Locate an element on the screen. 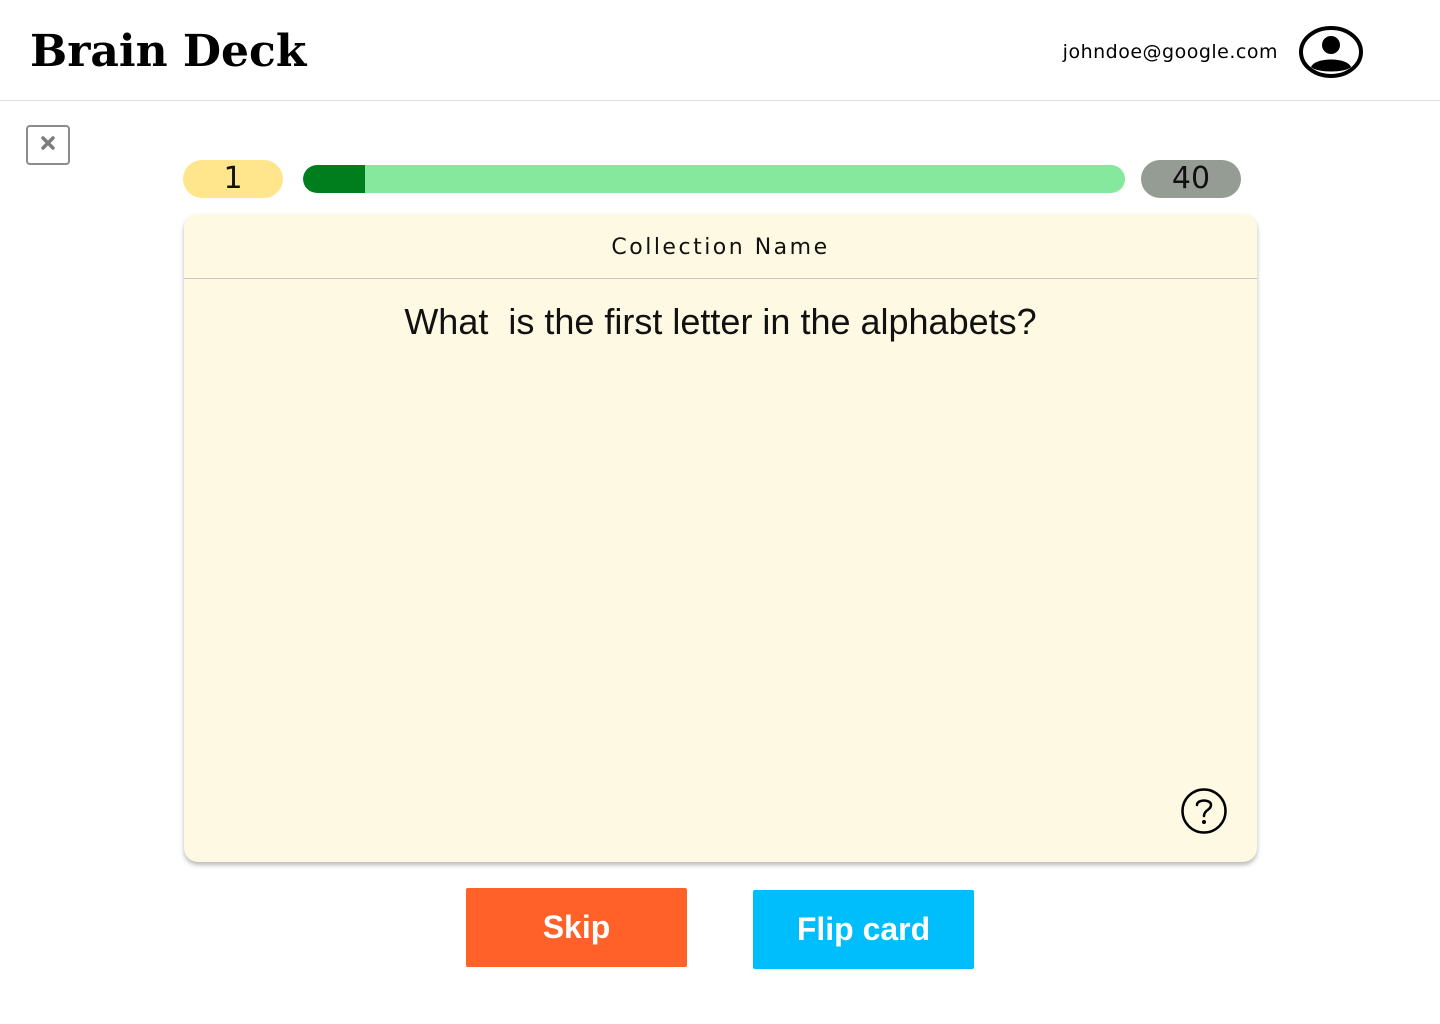  close-icon is located at coordinates (48, 145).